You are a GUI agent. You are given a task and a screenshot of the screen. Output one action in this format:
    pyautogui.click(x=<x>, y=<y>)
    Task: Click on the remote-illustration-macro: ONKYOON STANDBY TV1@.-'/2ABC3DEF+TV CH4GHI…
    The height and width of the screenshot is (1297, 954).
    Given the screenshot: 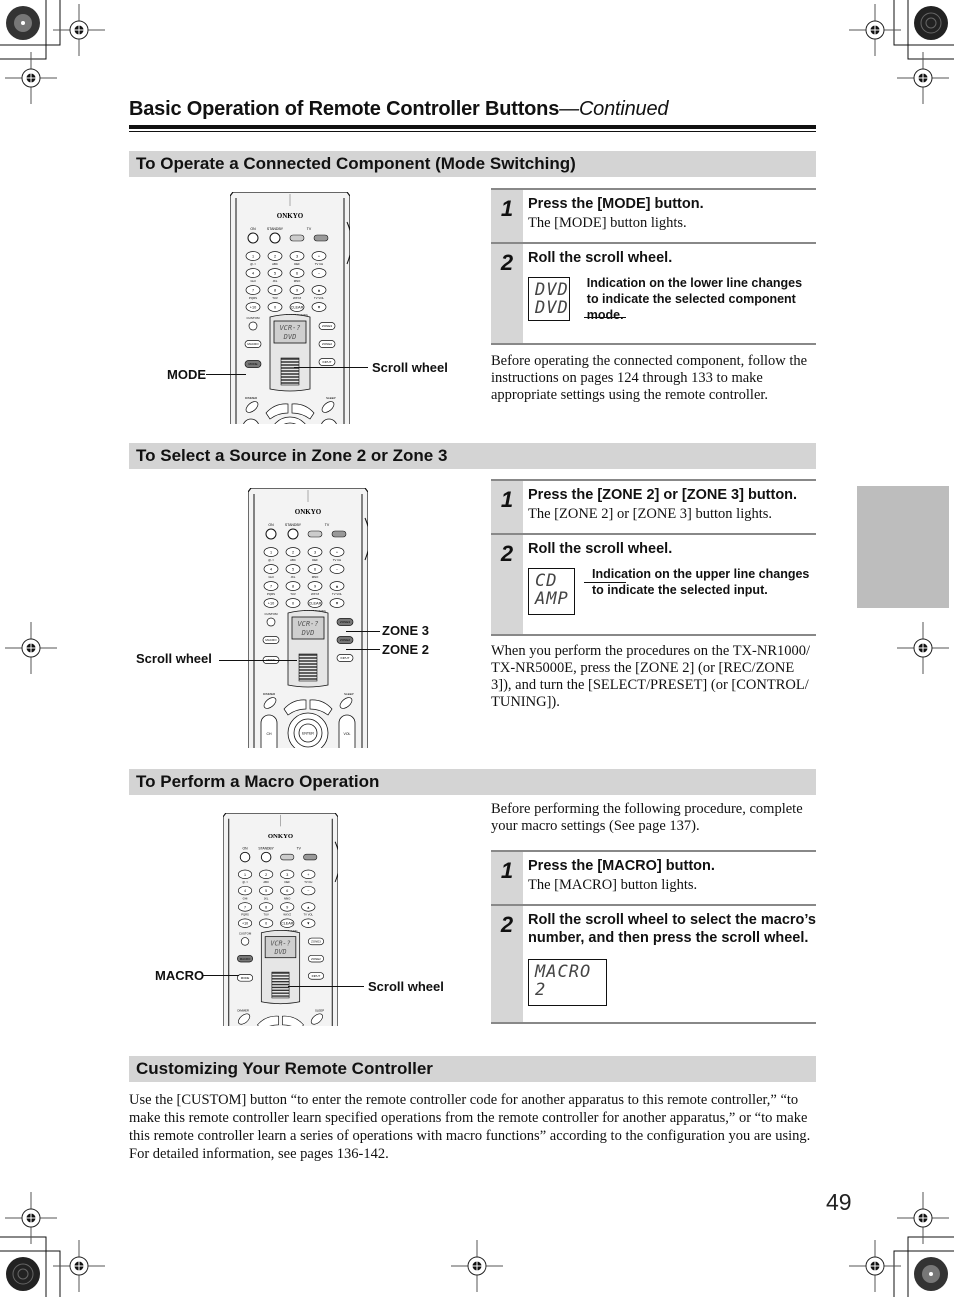 What is the action you would take?
    pyautogui.click(x=280, y=919)
    